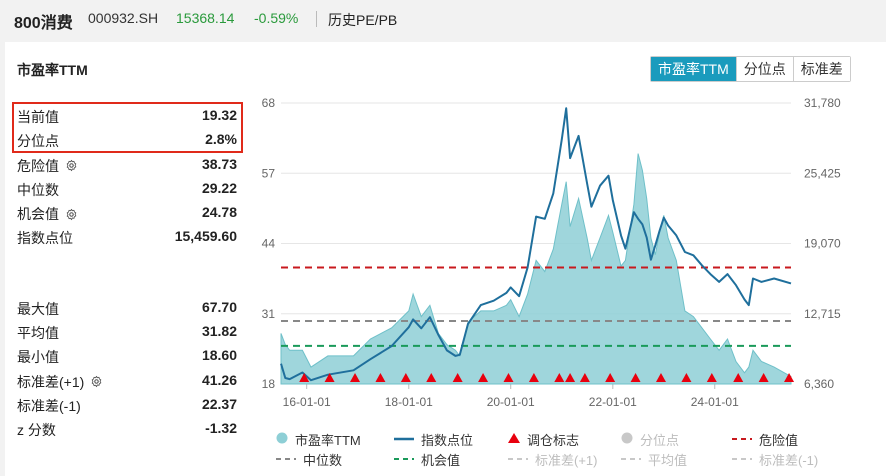 Image resolution: width=886 pixels, height=476 pixels. I want to click on header-divider, so click(316, 19).